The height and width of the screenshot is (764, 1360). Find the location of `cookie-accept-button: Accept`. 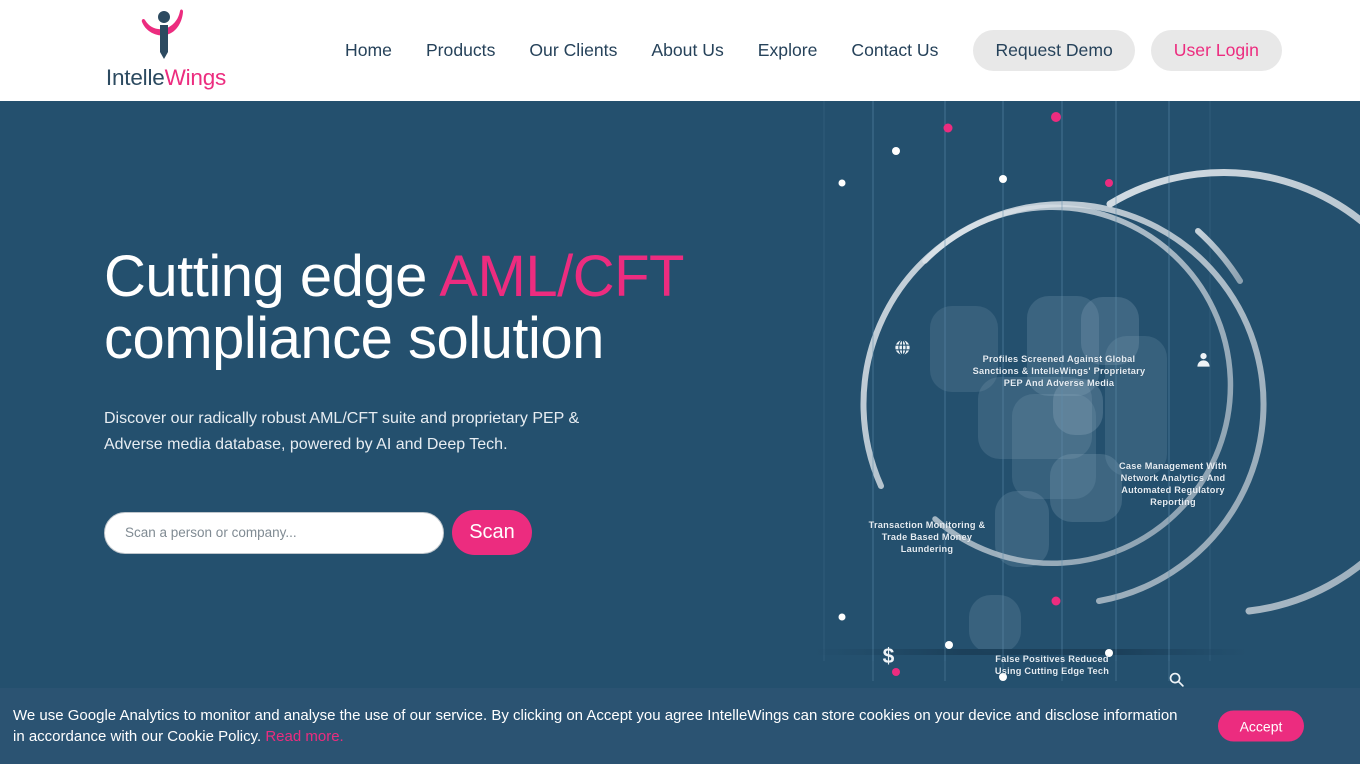

cookie-accept-button: Accept is located at coordinates (1261, 726).